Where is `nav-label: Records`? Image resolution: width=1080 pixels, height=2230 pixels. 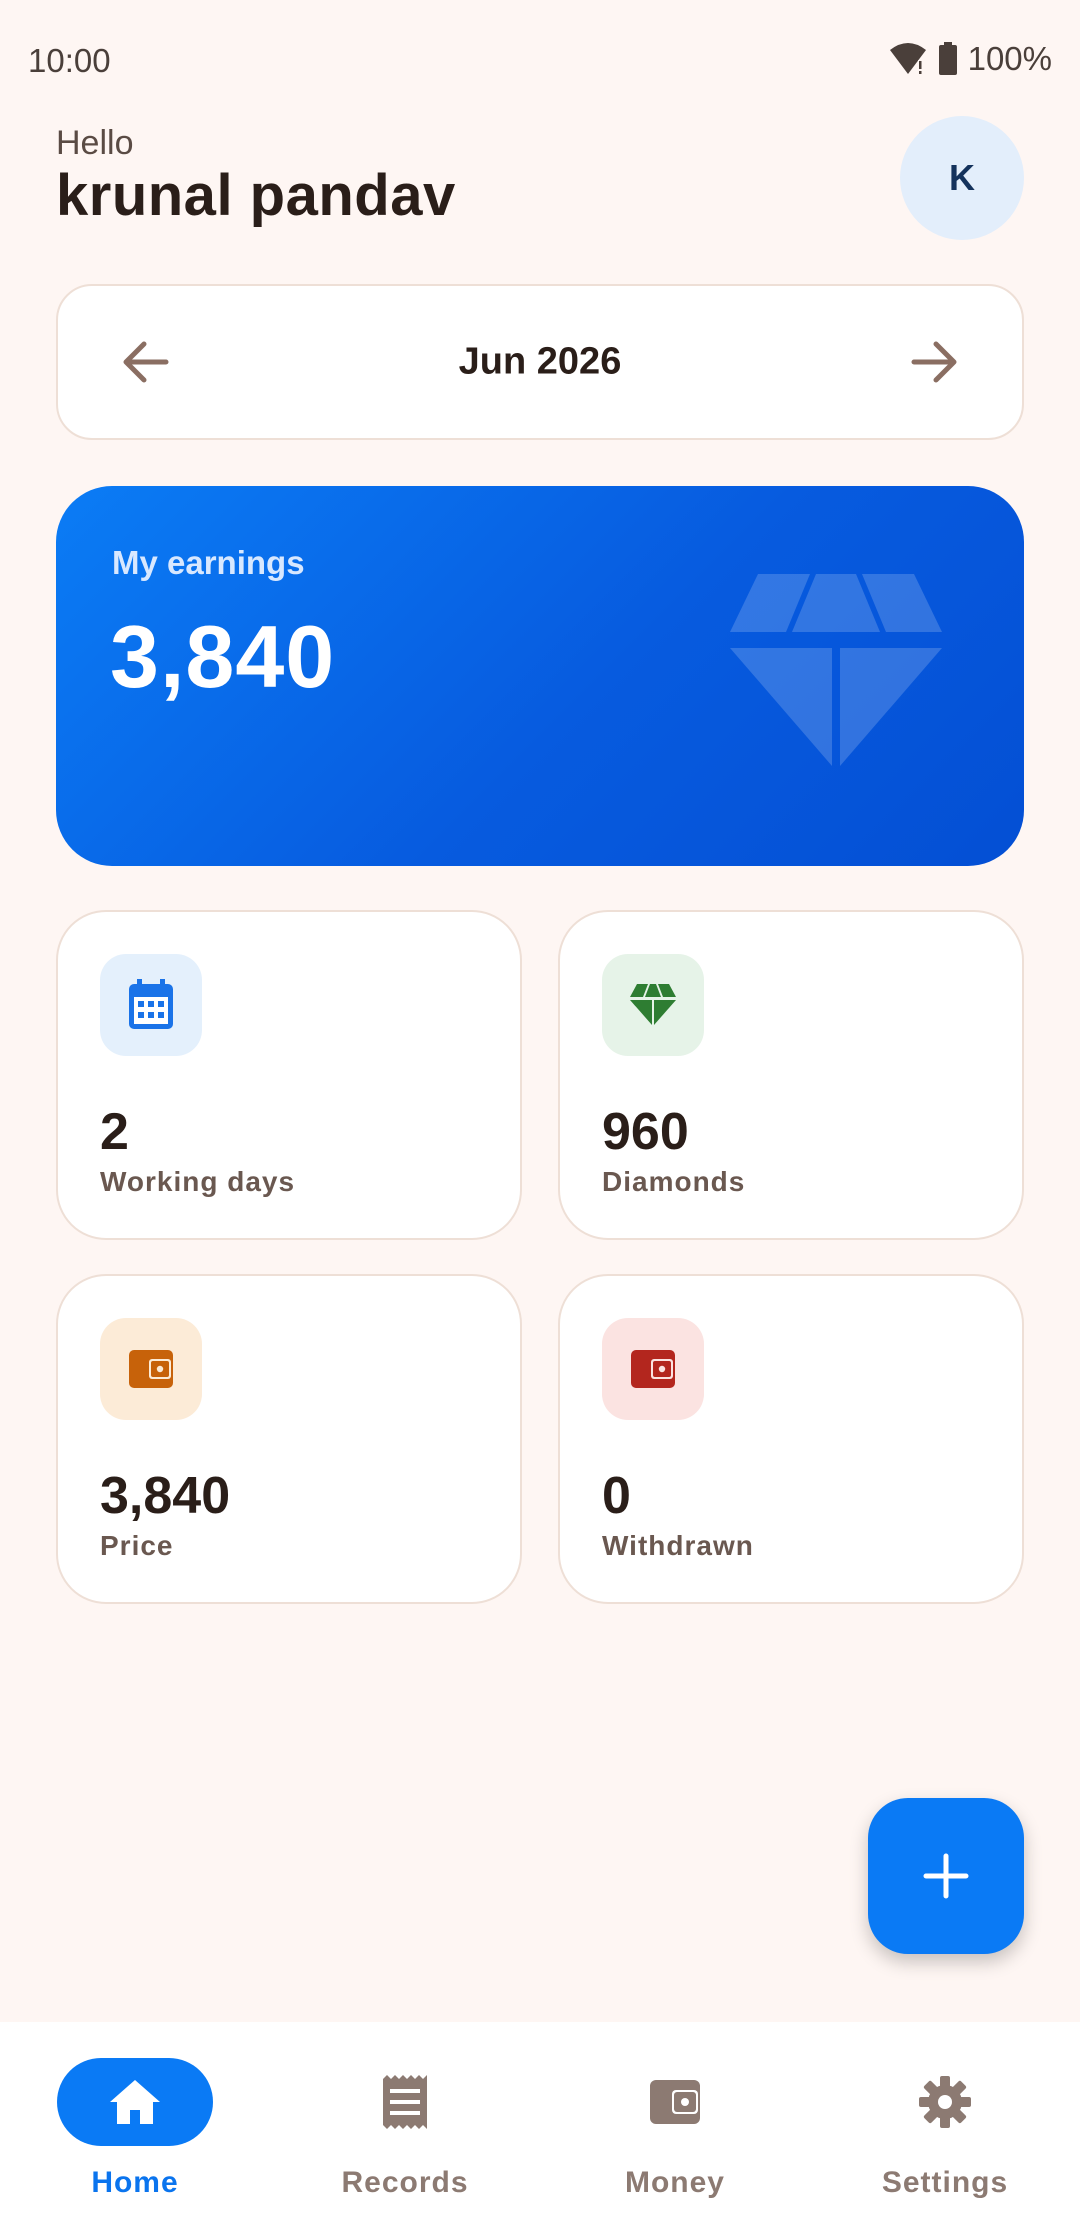
nav-label: Records is located at coordinates (405, 2182).